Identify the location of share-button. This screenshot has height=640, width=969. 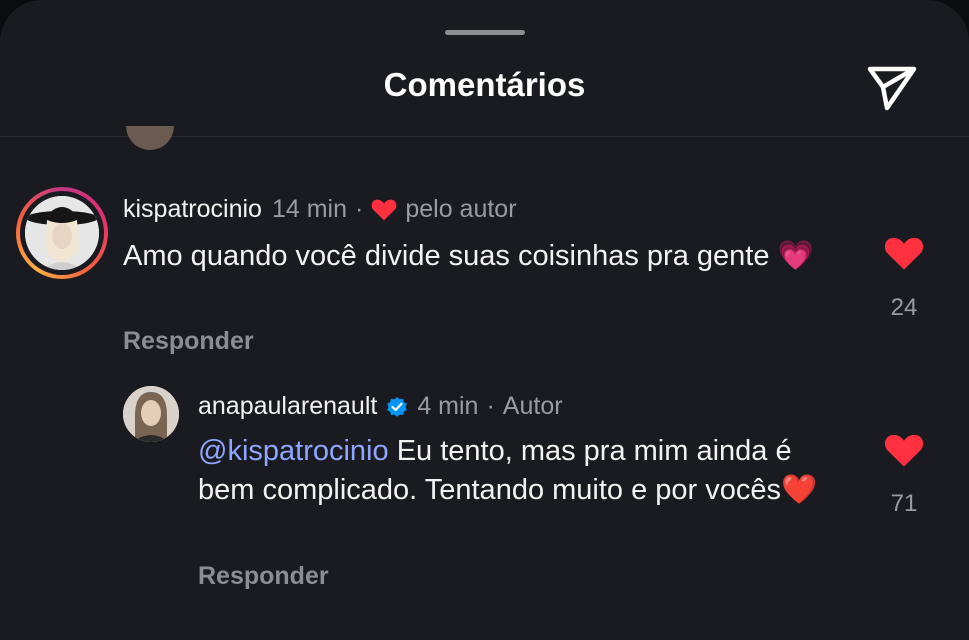
(892, 87).